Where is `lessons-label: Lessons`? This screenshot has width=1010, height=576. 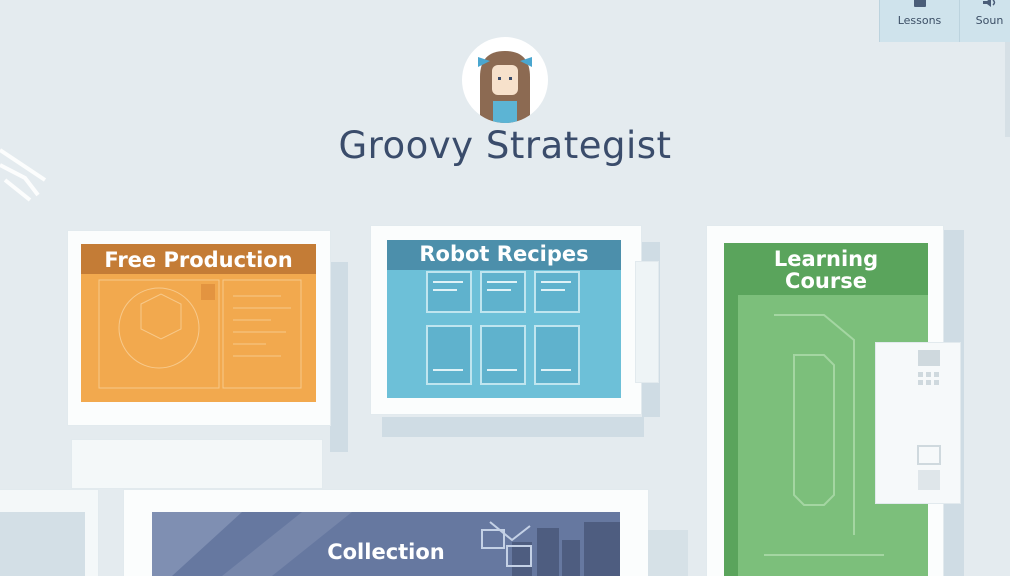
lessons-label: Lessons is located at coordinates (919, 20).